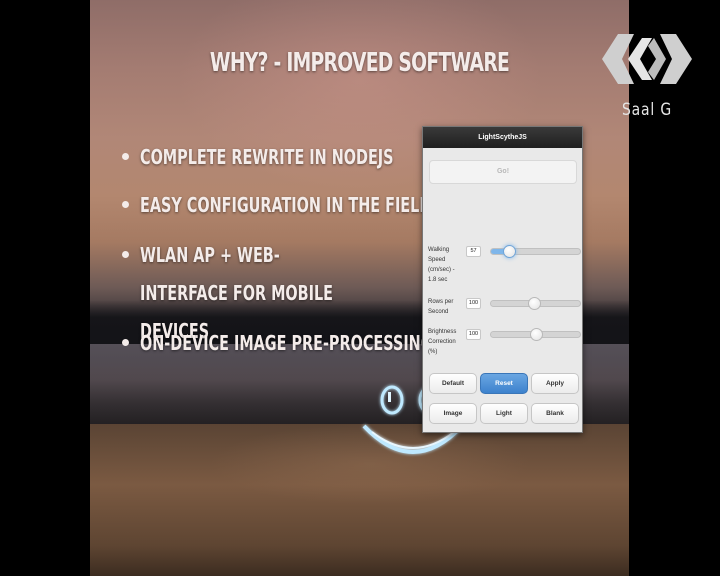 The image size is (720, 576). Describe the element at coordinates (555, 413) in the screenshot. I see `blank-button: Blank` at that location.